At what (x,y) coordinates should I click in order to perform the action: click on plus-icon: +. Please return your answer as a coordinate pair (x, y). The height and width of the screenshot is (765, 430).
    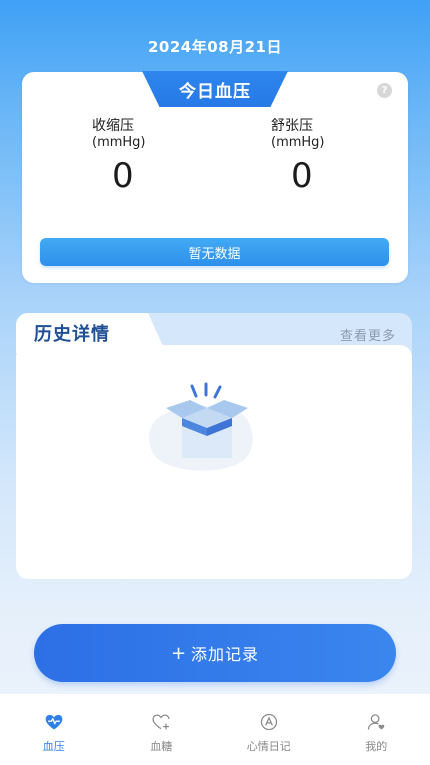
    Looking at the image, I should click on (179, 653).